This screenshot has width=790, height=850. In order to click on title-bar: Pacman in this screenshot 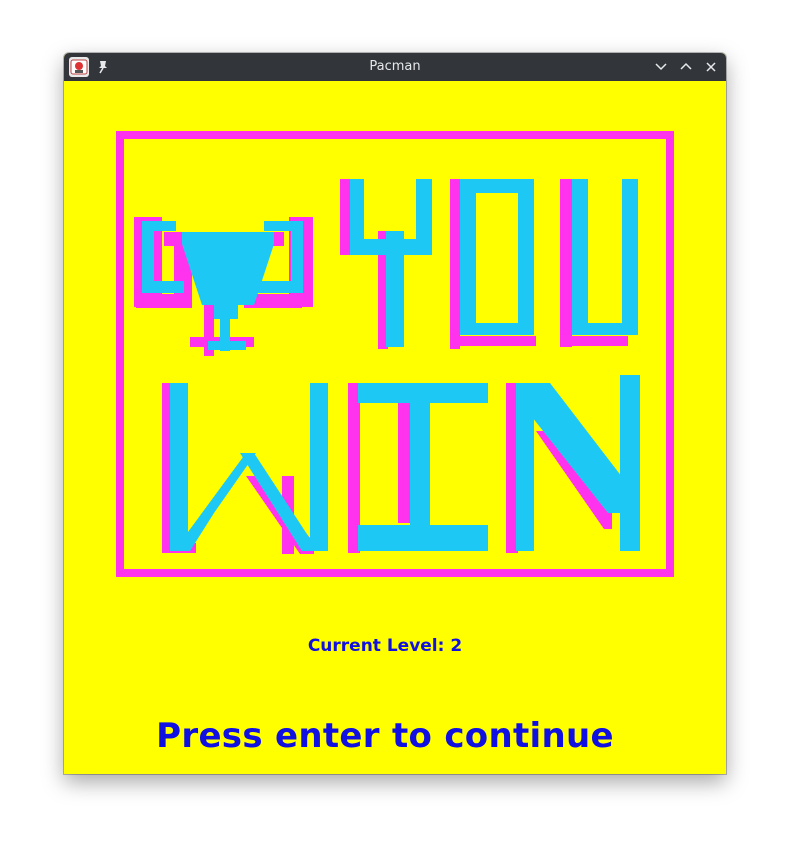, I will do `click(395, 67)`.